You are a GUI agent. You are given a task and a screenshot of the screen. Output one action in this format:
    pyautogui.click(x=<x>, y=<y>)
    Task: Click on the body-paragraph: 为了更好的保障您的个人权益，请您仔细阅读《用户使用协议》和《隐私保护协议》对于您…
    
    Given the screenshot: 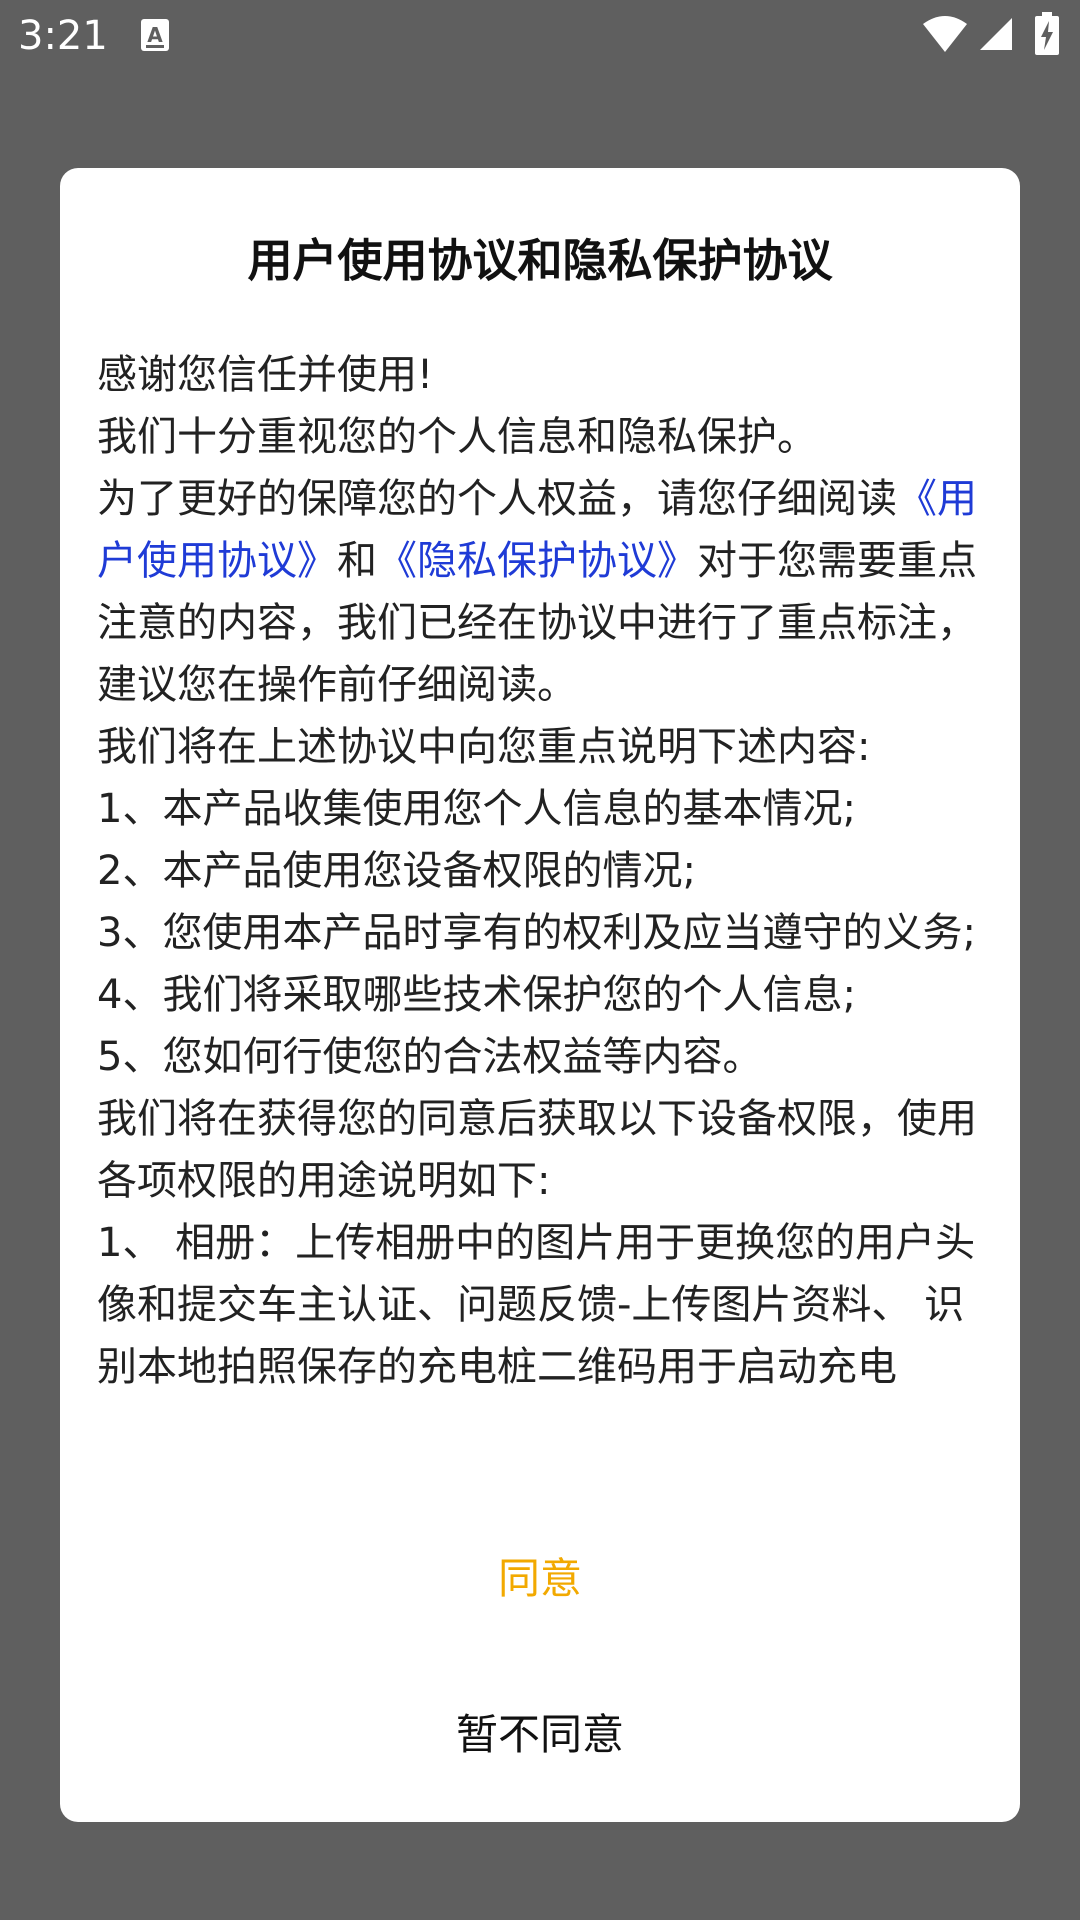 What is the action you would take?
    pyautogui.click(x=542, y=592)
    